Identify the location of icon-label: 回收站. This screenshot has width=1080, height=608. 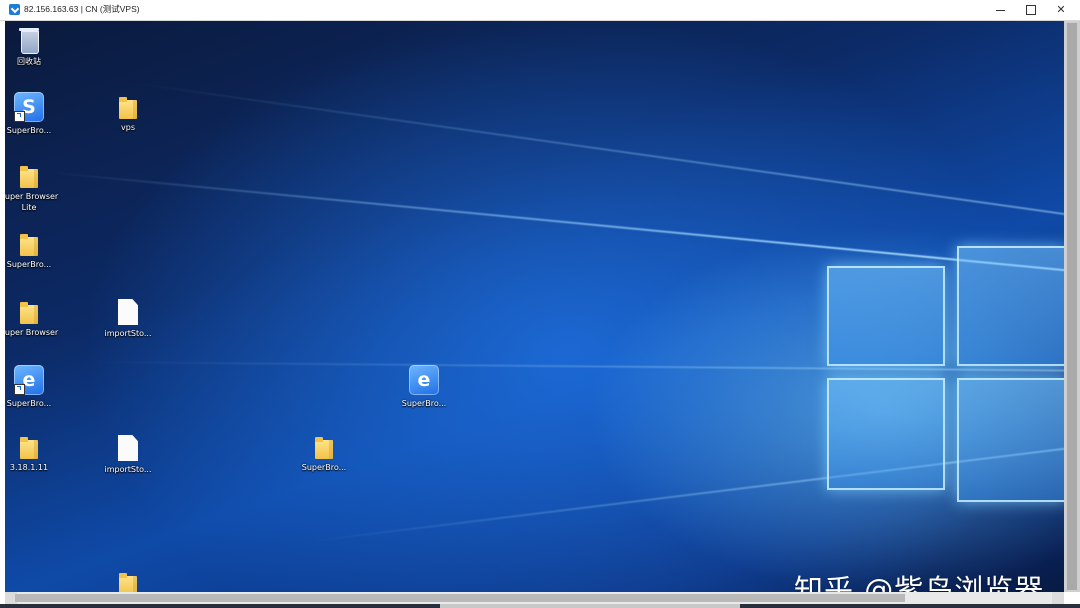
(29, 61).